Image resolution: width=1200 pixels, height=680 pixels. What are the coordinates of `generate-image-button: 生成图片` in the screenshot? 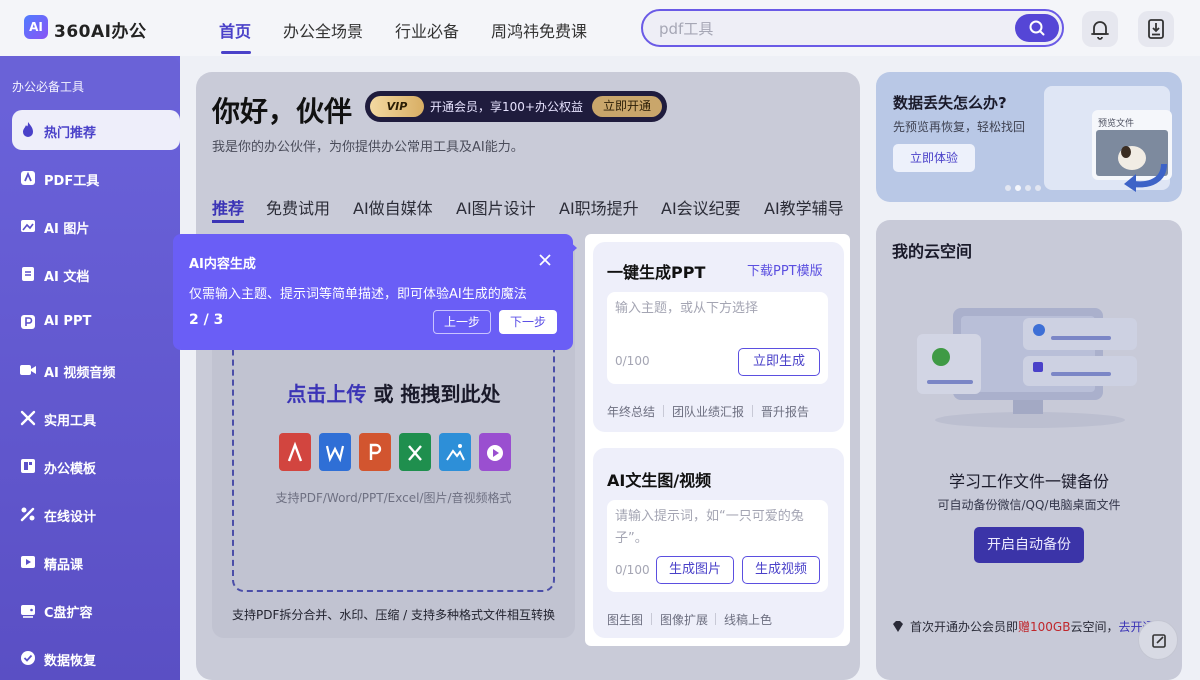 It's located at (695, 570).